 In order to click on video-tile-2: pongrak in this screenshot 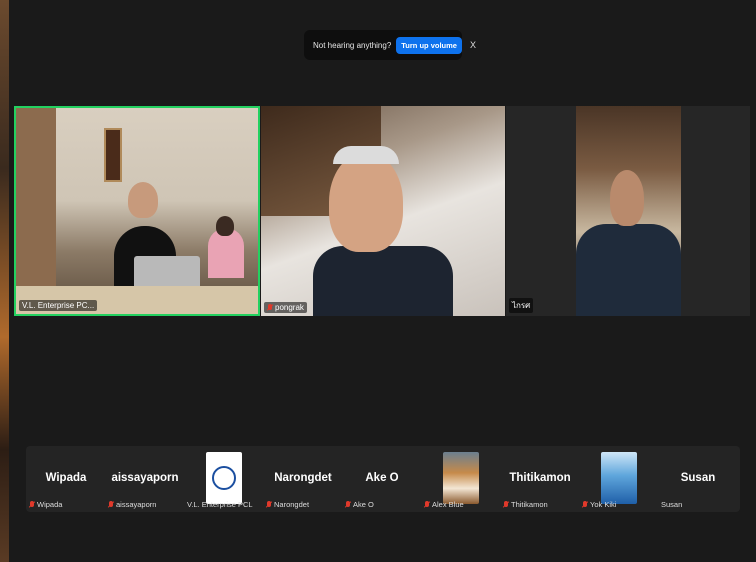, I will do `click(383, 211)`.